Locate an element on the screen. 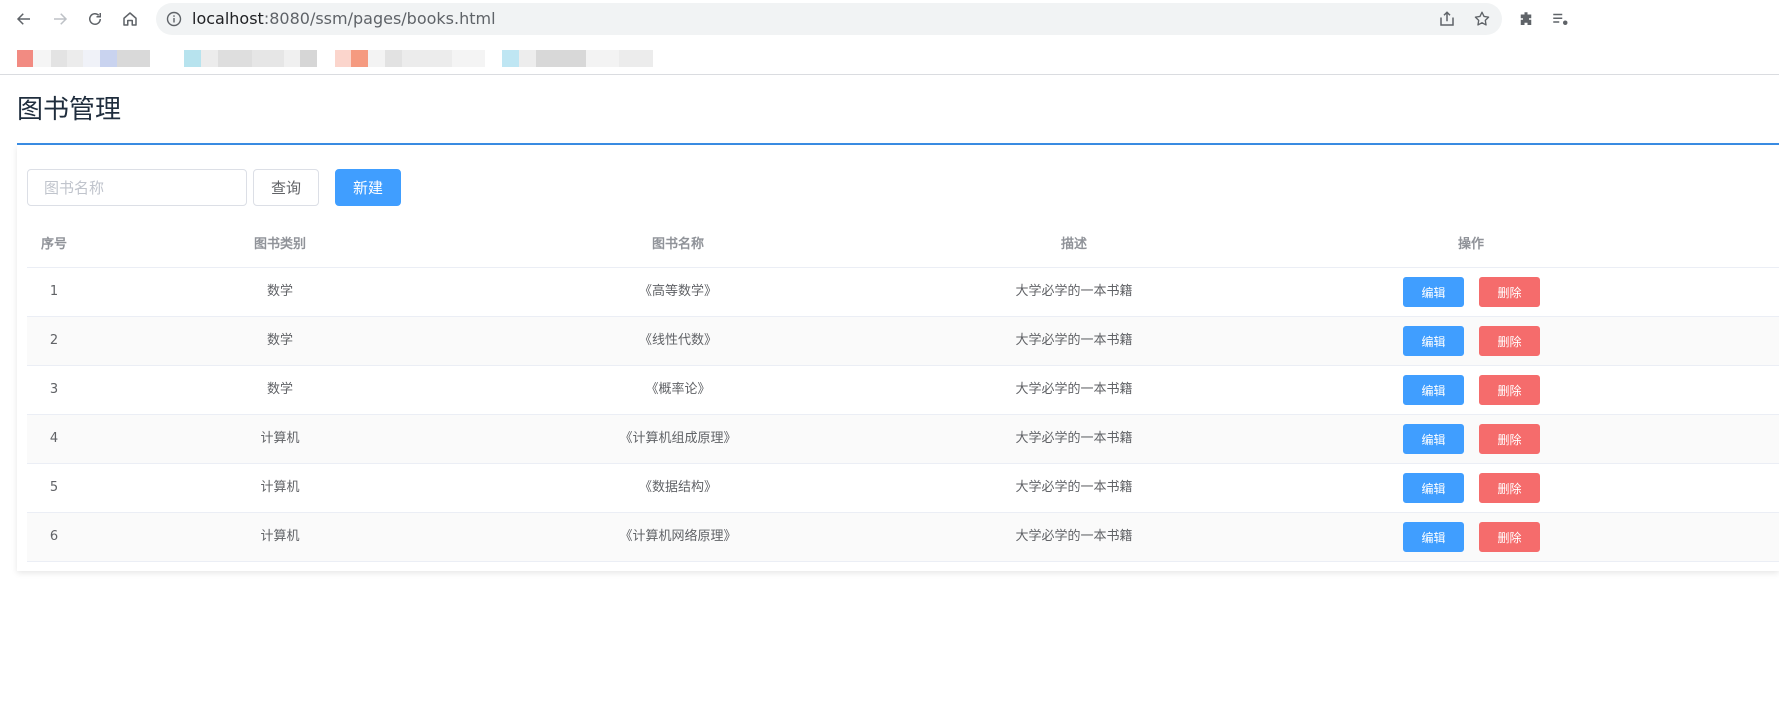  cell-no: 3 is located at coordinates (54, 389).